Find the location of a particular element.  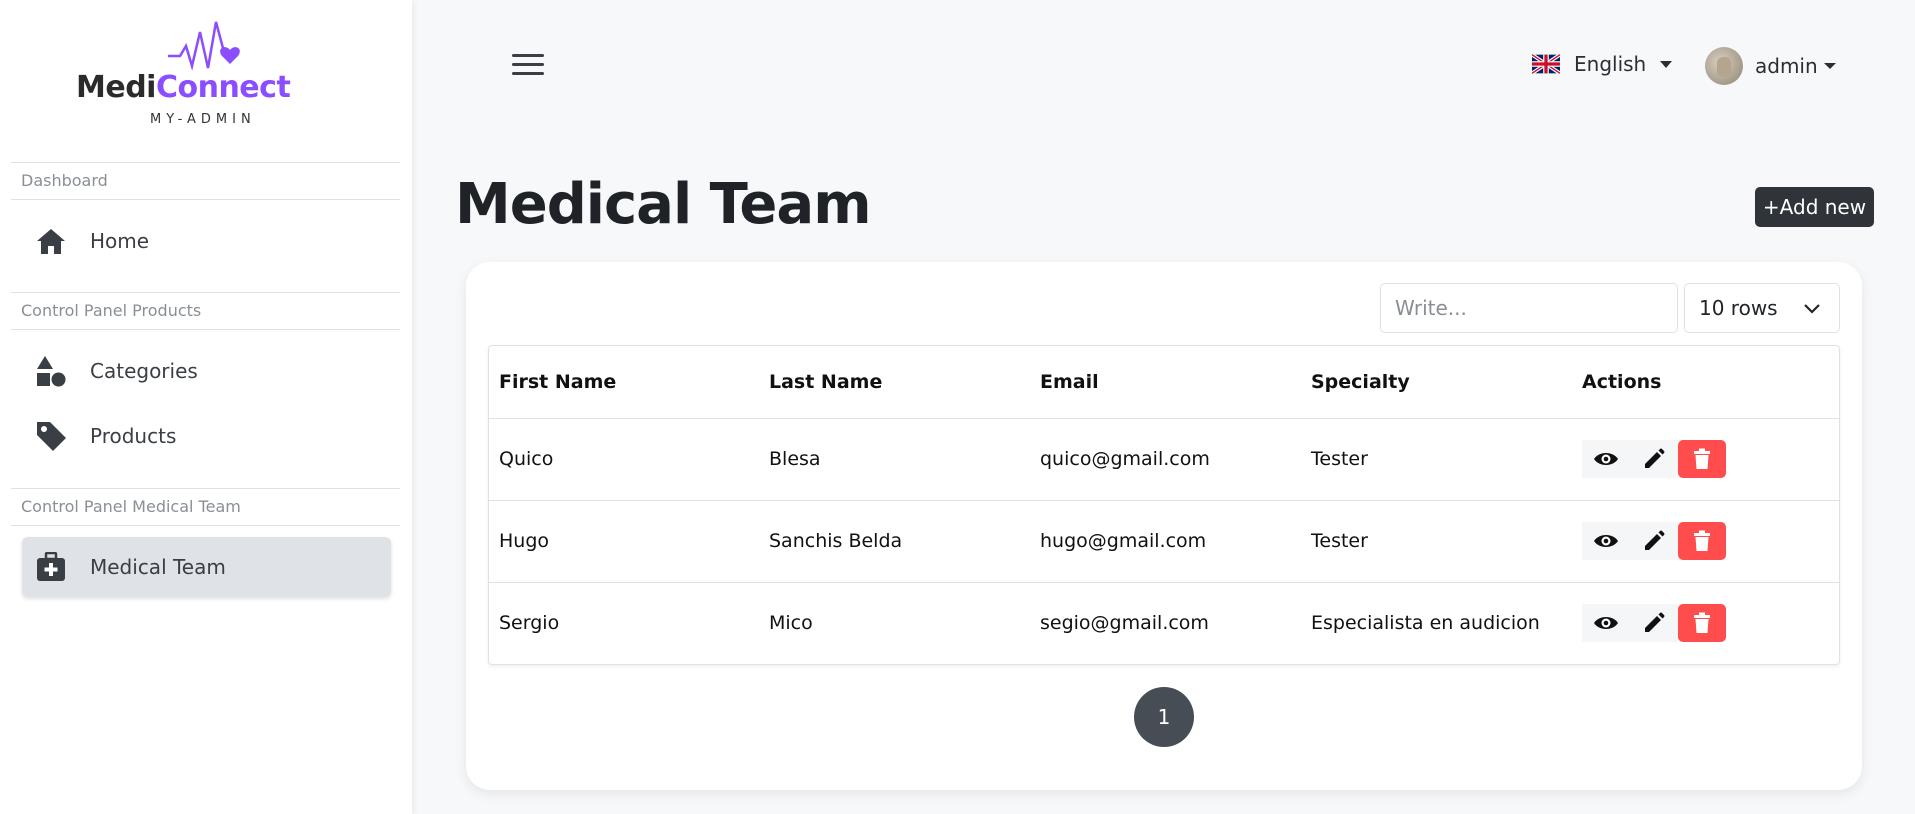

user-menu: admin is located at coordinates (1770, 66).